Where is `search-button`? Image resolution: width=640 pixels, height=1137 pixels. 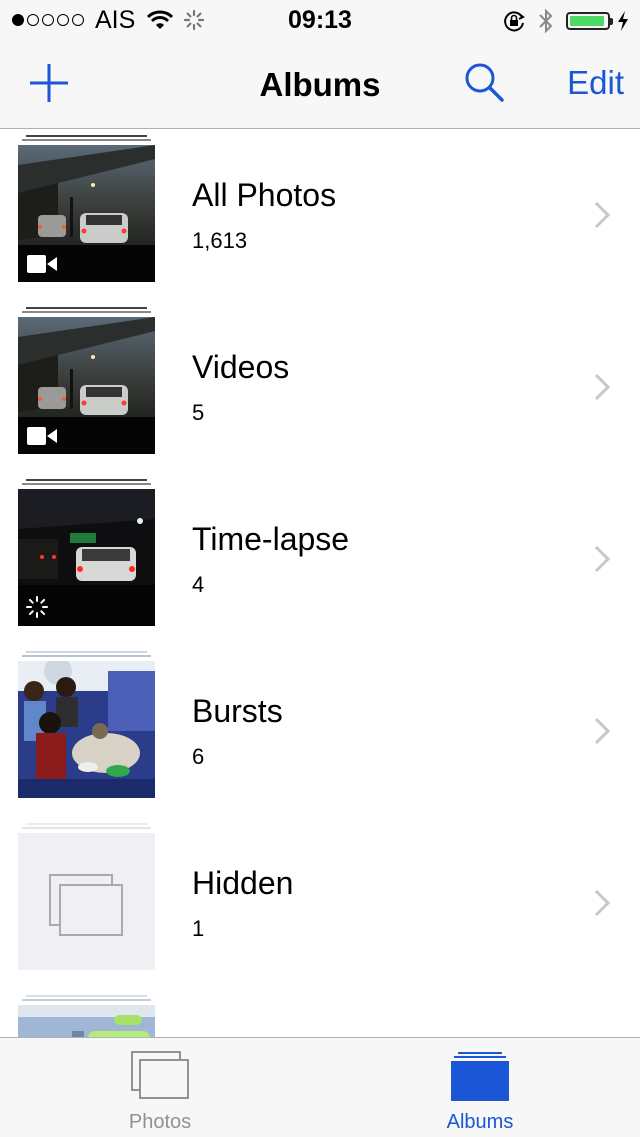
search-button is located at coordinates (485, 83).